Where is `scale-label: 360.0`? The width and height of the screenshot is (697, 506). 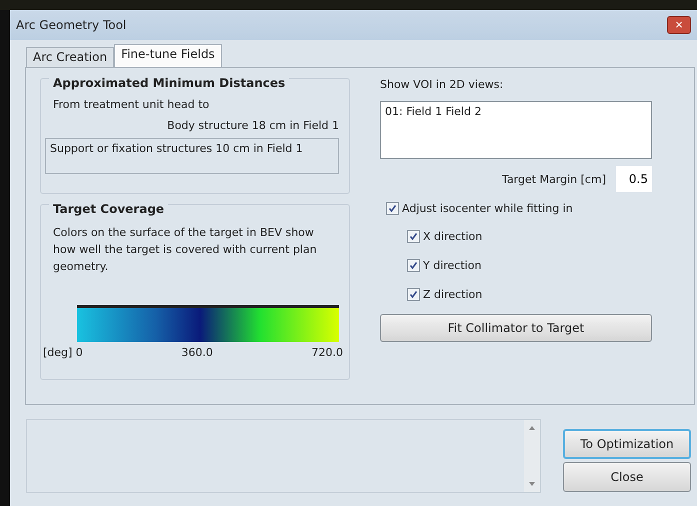
scale-label: 360.0 is located at coordinates (197, 352).